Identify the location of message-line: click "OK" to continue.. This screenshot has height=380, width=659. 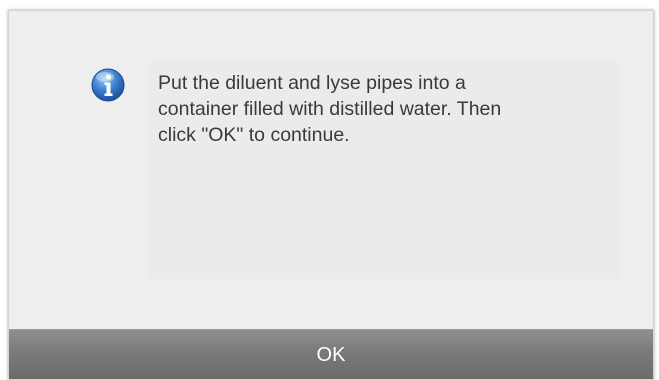
(254, 135).